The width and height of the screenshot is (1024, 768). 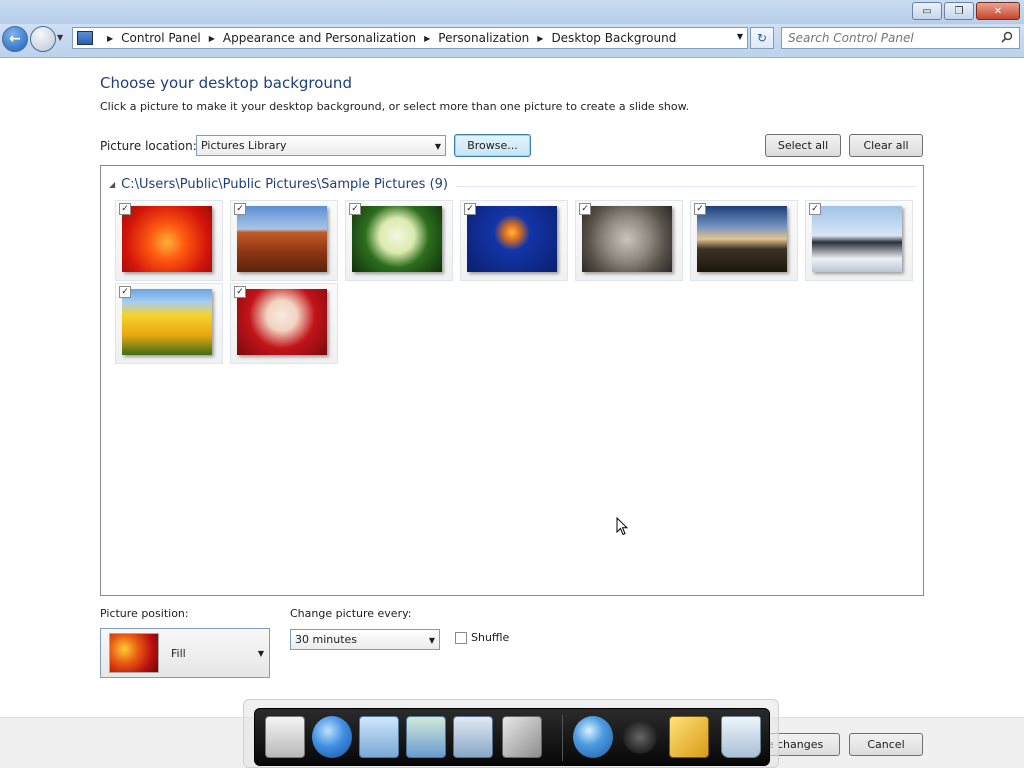 What do you see at coordinates (741, 737) in the screenshot?
I see `recycle-bin-icon` at bounding box center [741, 737].